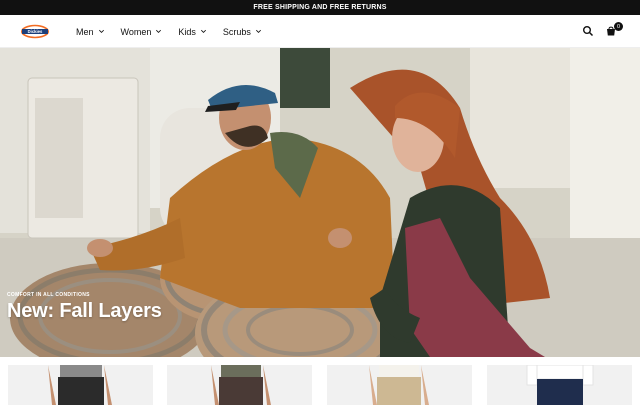 Image resolution: width=640 pixels, height=405 pixels. Describe the element at coordinates (177, 31) in the screenshot. I see `main-nav: Men Women Kids Scrubs` at that location.